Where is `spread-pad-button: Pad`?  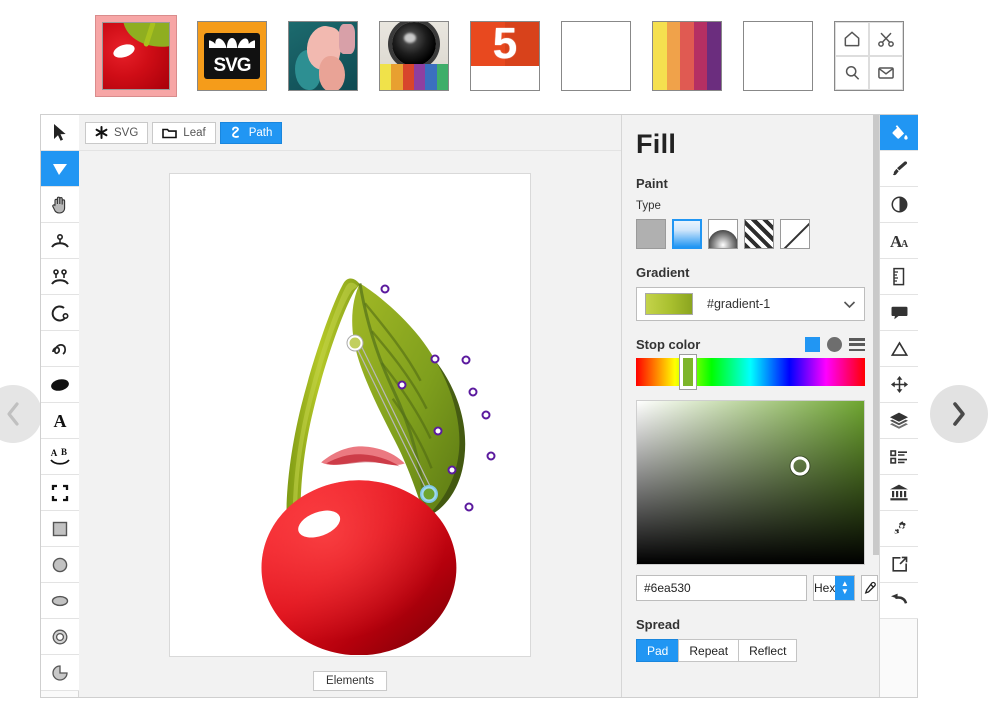
spread-pad-button: Pad is located at coordinates (658, 650).